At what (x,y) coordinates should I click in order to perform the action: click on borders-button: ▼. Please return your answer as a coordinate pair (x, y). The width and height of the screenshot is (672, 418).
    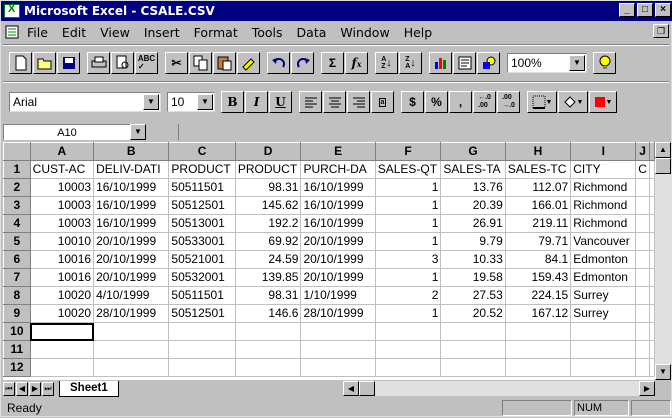
    Looking at the image, I should click on (542, 102).